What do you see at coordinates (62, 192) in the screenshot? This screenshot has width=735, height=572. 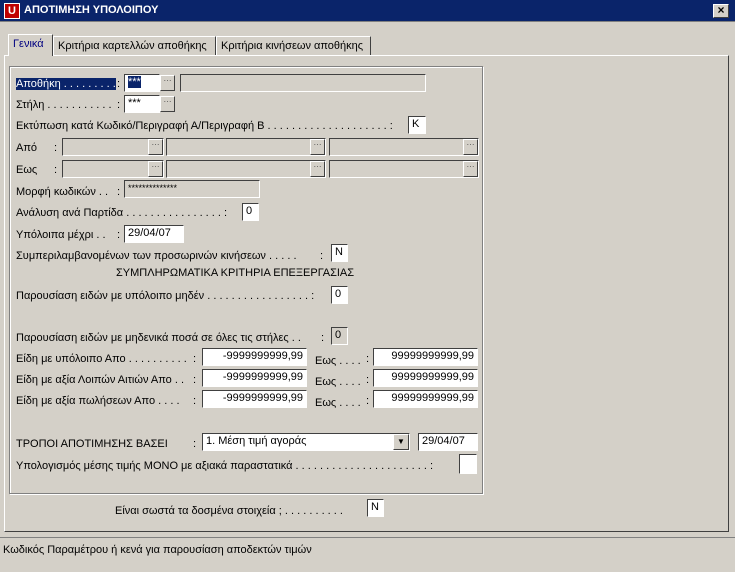 I see `code-format-label: Μορφή κωδικών . .` at bounding box center [62, 192].